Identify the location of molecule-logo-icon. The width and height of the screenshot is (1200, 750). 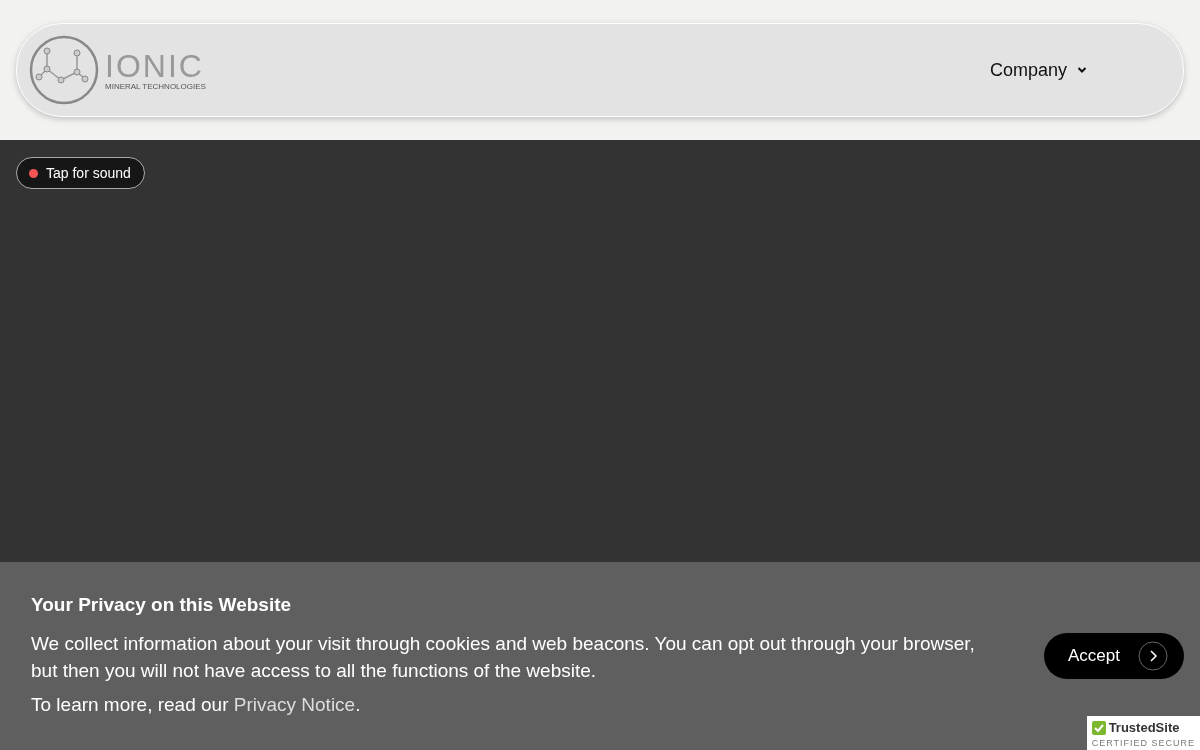
(64, 70).